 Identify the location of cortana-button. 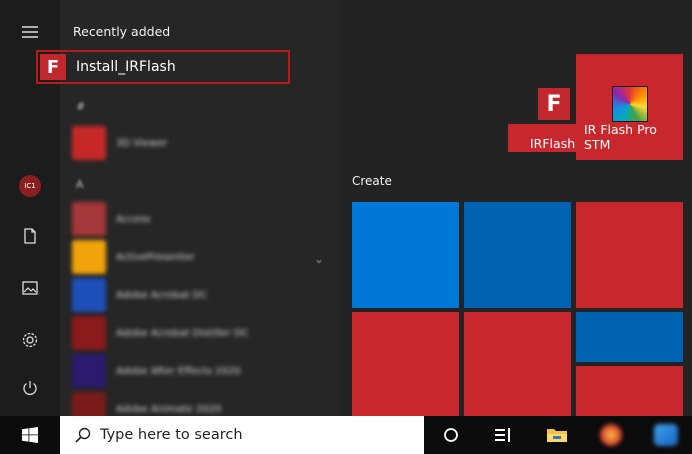
(451, 435).